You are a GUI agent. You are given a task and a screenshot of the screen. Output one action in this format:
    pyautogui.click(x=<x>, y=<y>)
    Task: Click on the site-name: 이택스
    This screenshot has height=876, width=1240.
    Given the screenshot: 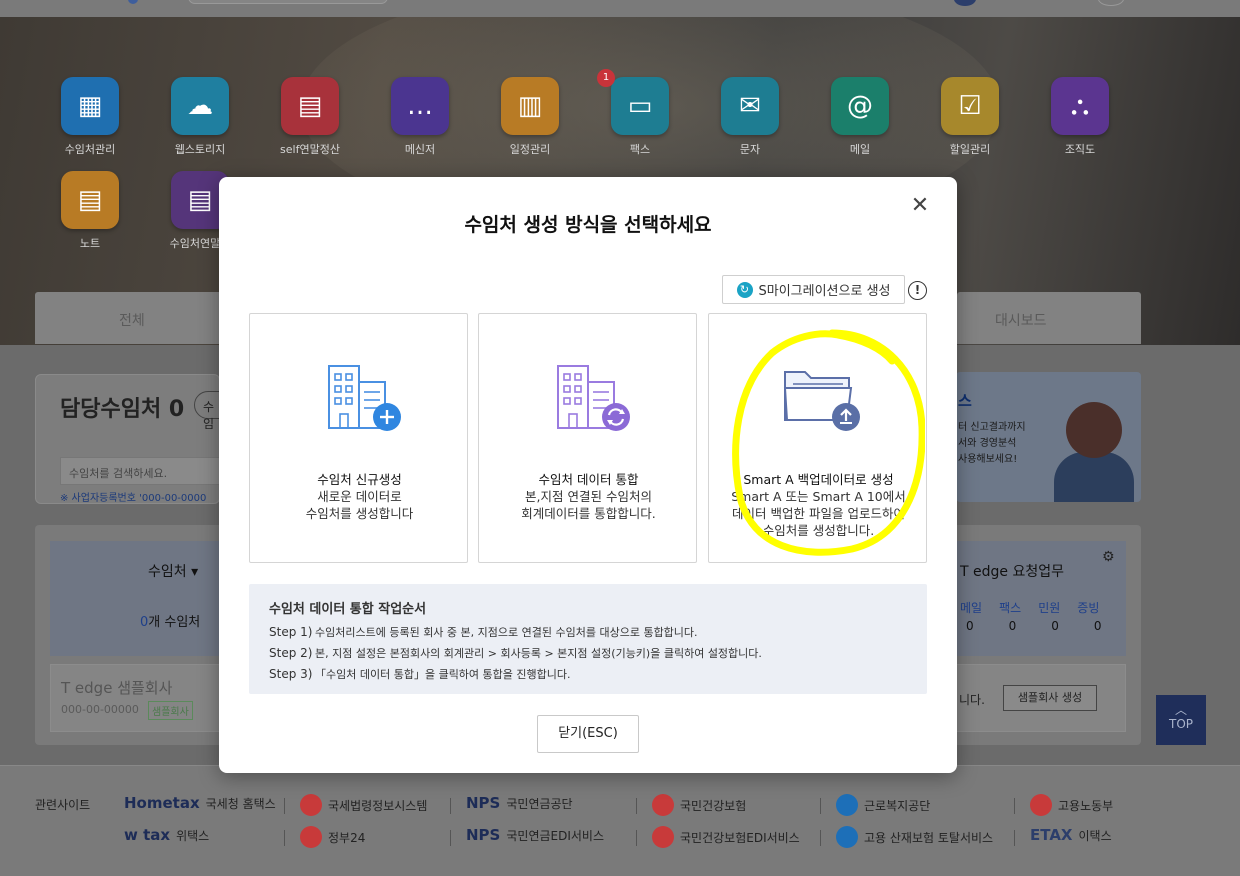 What is the action you would take?
    pyautogui.click(x=1095, y=835)
    